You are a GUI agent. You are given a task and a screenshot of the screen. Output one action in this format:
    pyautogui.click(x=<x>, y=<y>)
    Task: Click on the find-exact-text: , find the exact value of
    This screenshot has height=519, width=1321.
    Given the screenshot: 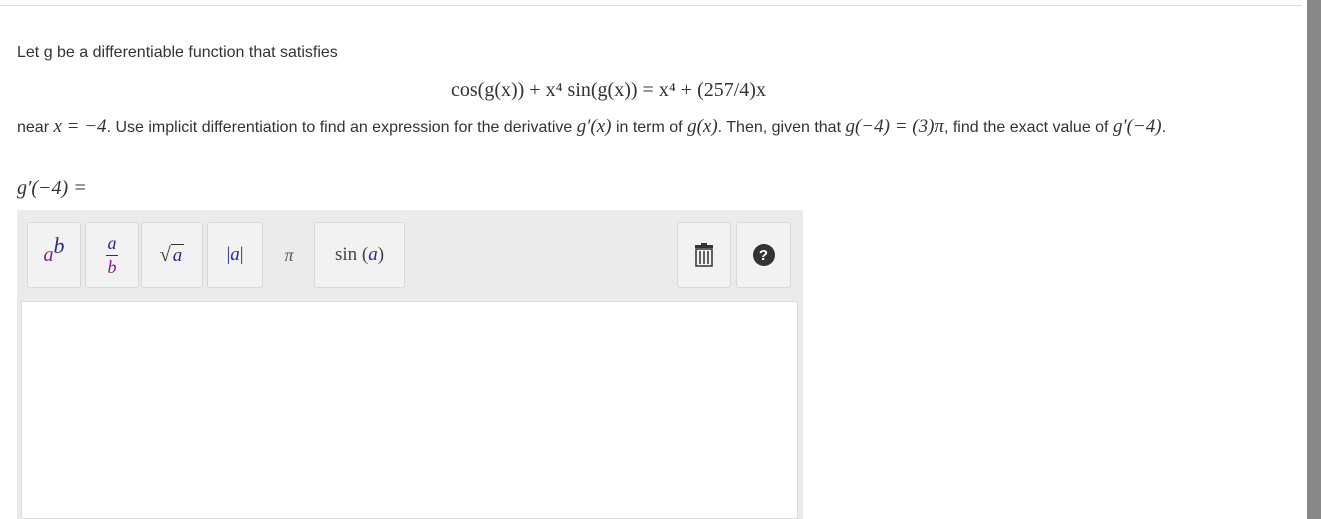 What is the action you would take?
    pyautogui.click(x=1026, y=127)
    